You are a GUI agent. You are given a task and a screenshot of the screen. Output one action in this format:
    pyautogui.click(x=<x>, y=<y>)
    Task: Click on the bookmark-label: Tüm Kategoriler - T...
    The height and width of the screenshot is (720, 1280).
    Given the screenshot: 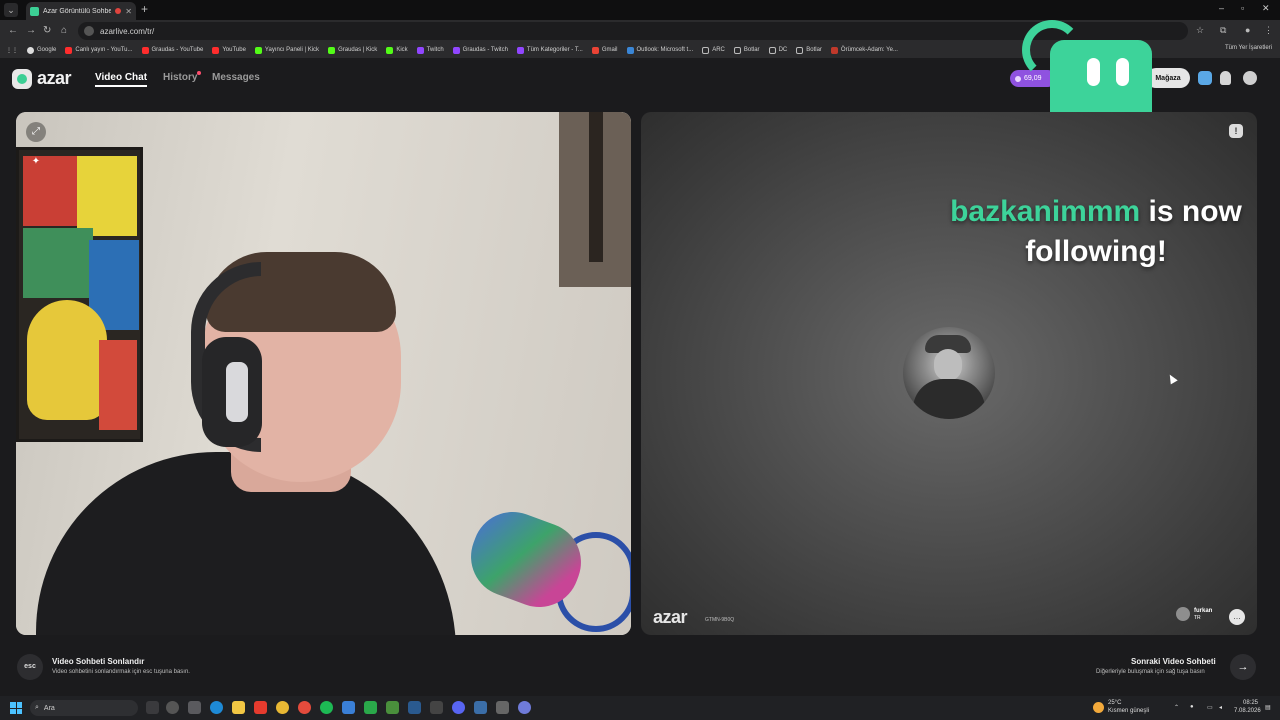 What is the action you would take?
    pyautogui.click(x=554, y=50)
    